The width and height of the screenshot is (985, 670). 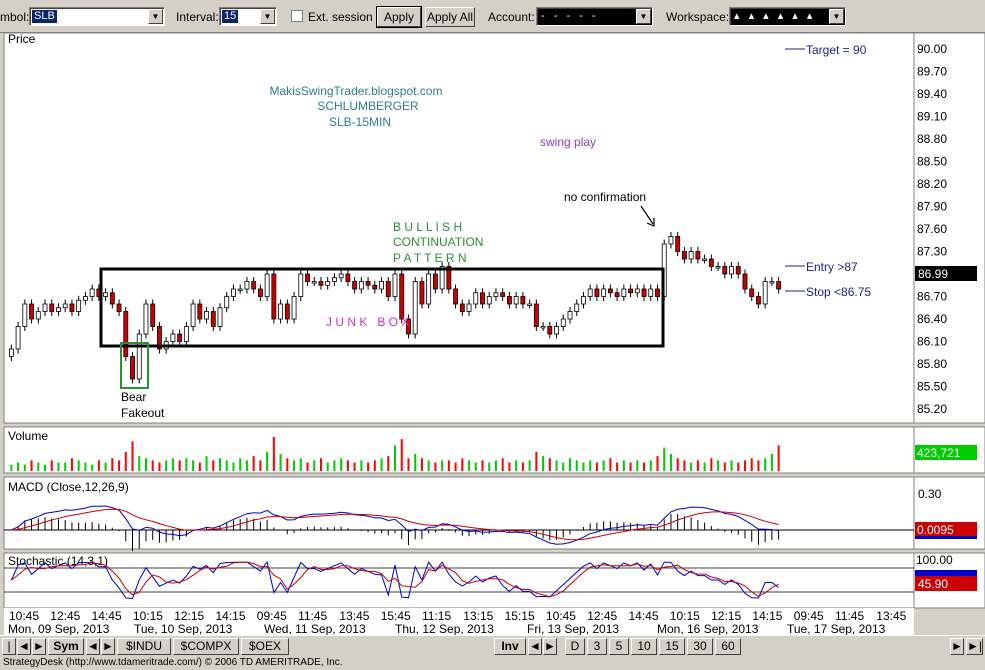 What do you see at coordinates (436, 616) in the screenshot?
I see `time-tick-label: 11:15` at bounding box center [436, 616].